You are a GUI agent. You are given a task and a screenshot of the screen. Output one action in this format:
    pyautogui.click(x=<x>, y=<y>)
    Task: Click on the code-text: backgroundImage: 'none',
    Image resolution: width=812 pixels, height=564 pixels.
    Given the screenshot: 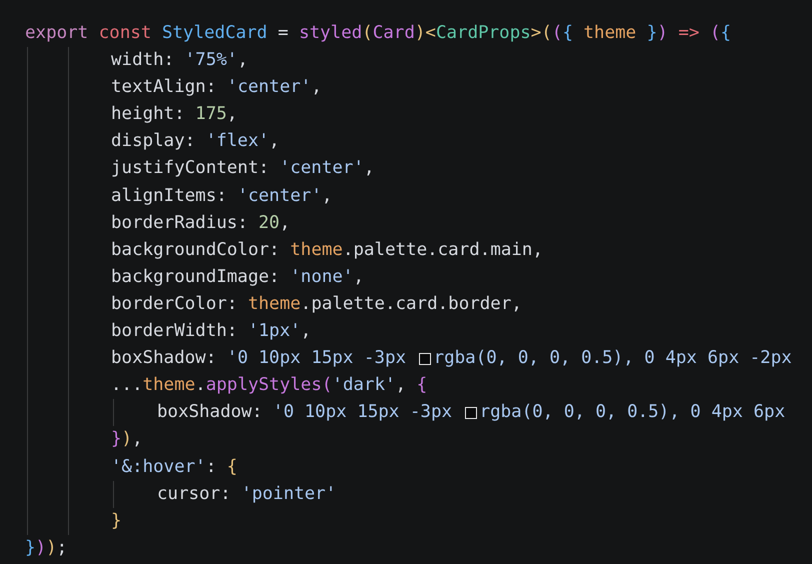 What is the action you would take?
    pyautogui.click(x=237, y=277)
    